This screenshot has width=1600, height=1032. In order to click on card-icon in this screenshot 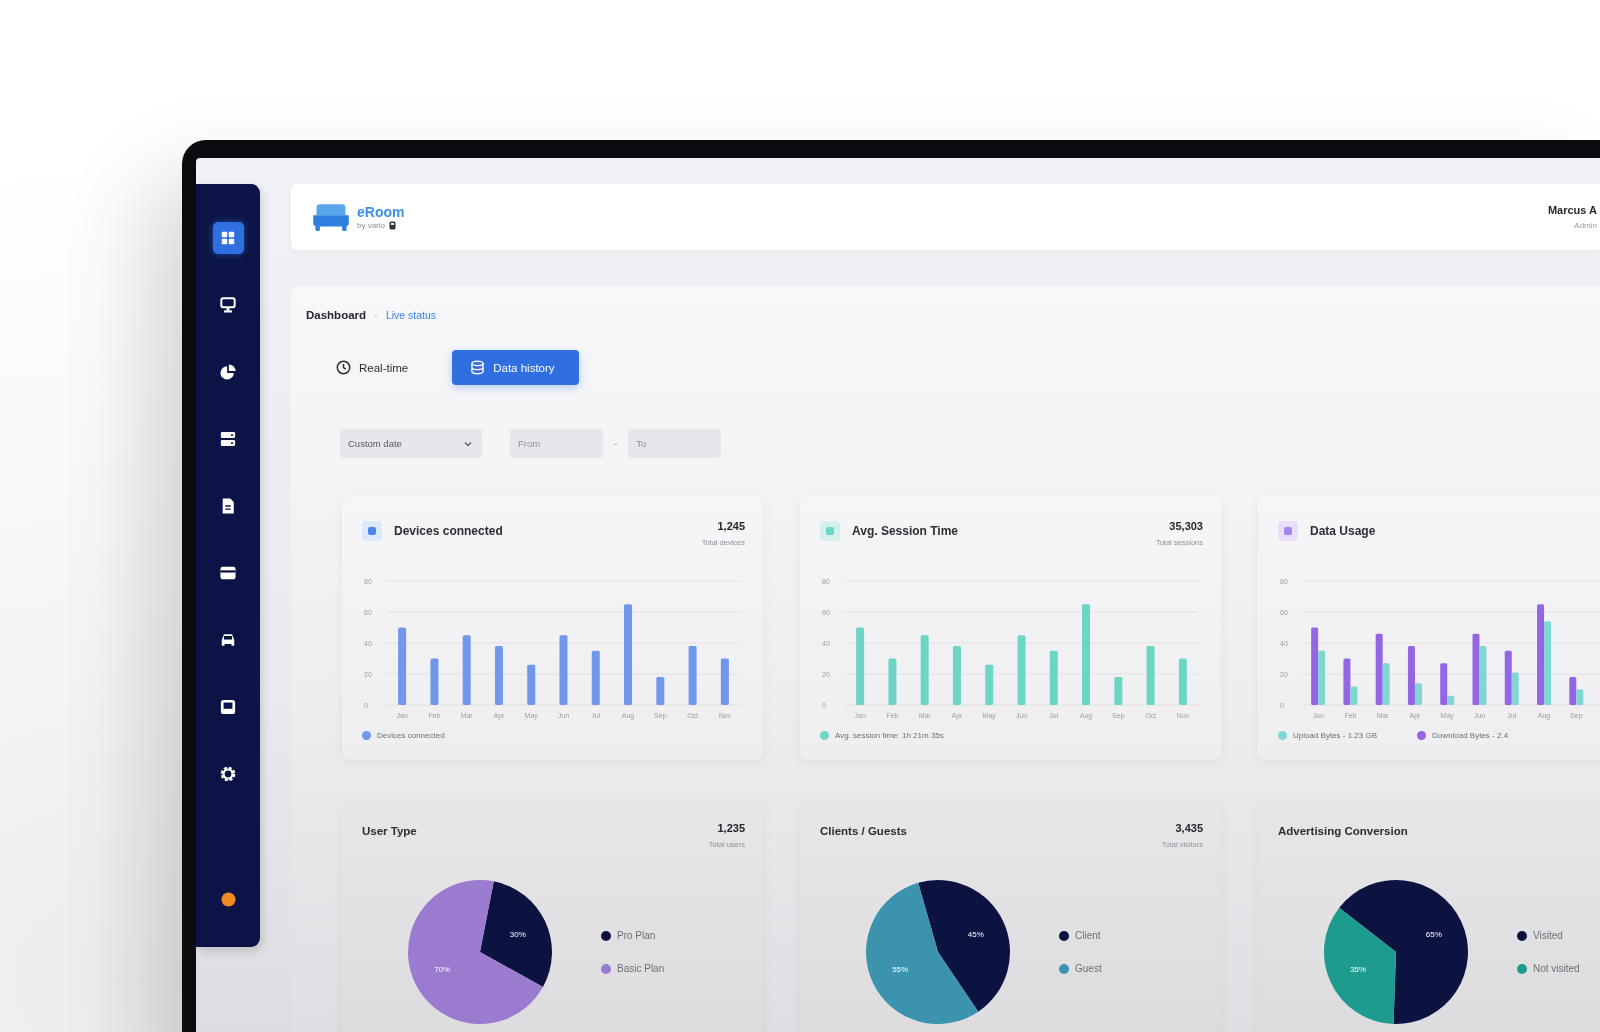, I will do `click(228, 573)`.